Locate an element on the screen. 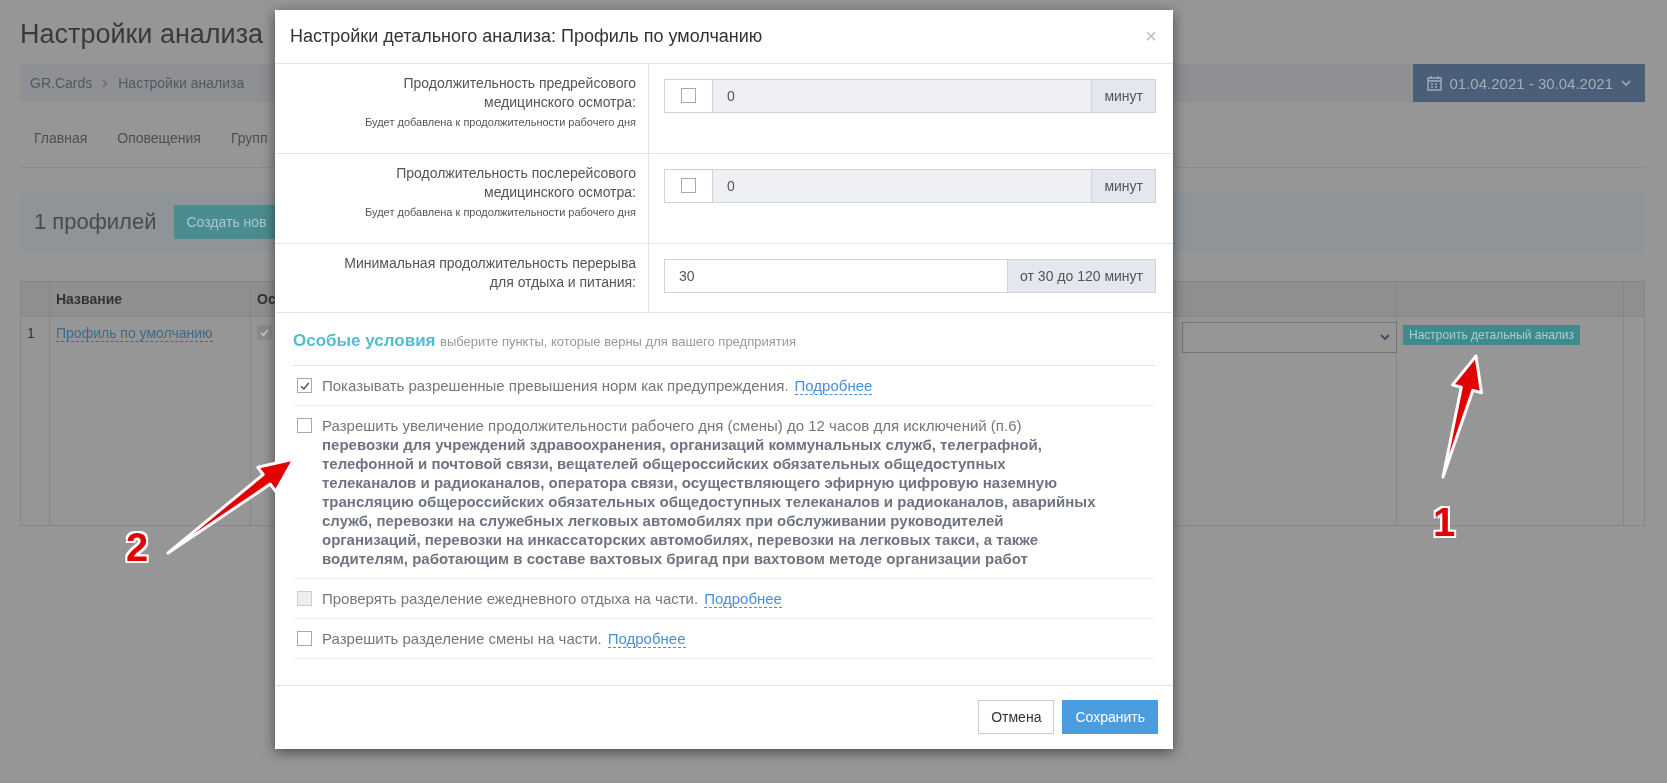  calendar-icon is located at coordinates (1434, 83).